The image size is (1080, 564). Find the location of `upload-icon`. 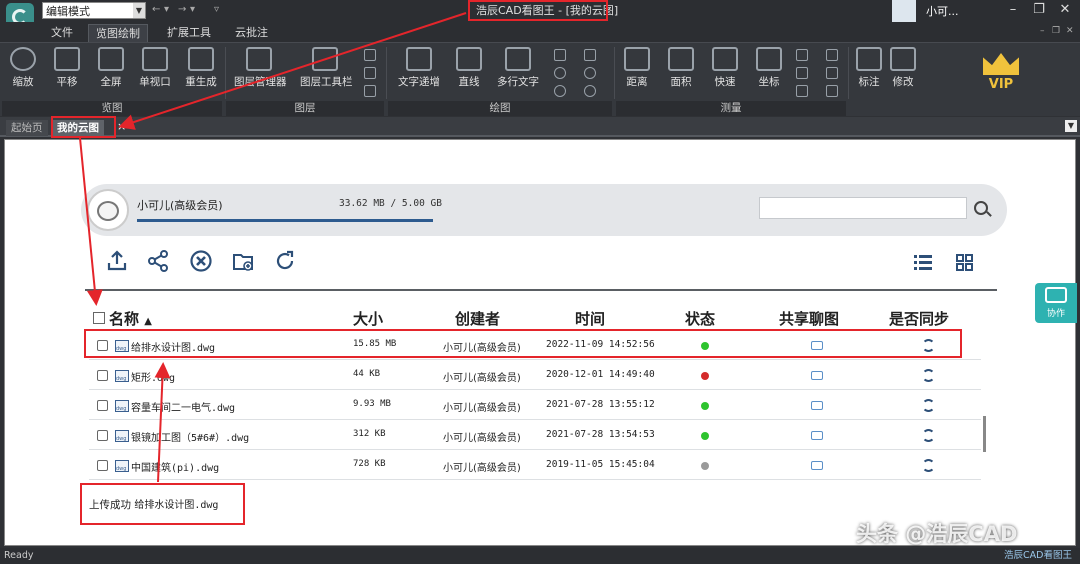

upload-icon is located at coordinates (117, 261).